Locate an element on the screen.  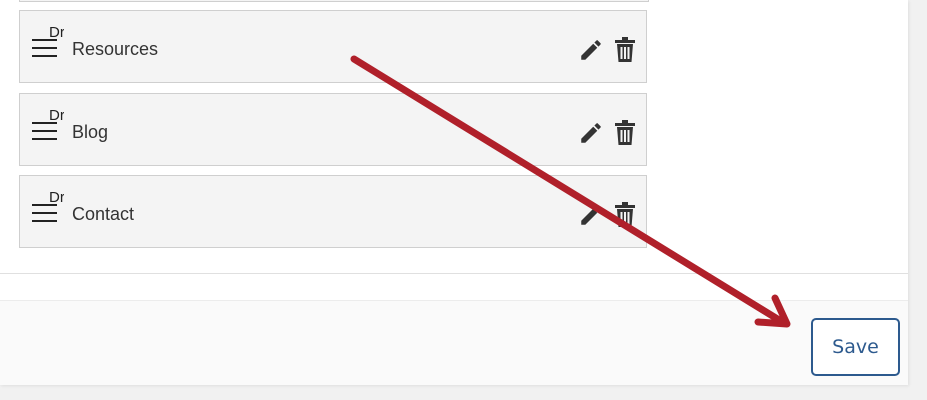
save-button: Save is located at coordinates (855, 347).